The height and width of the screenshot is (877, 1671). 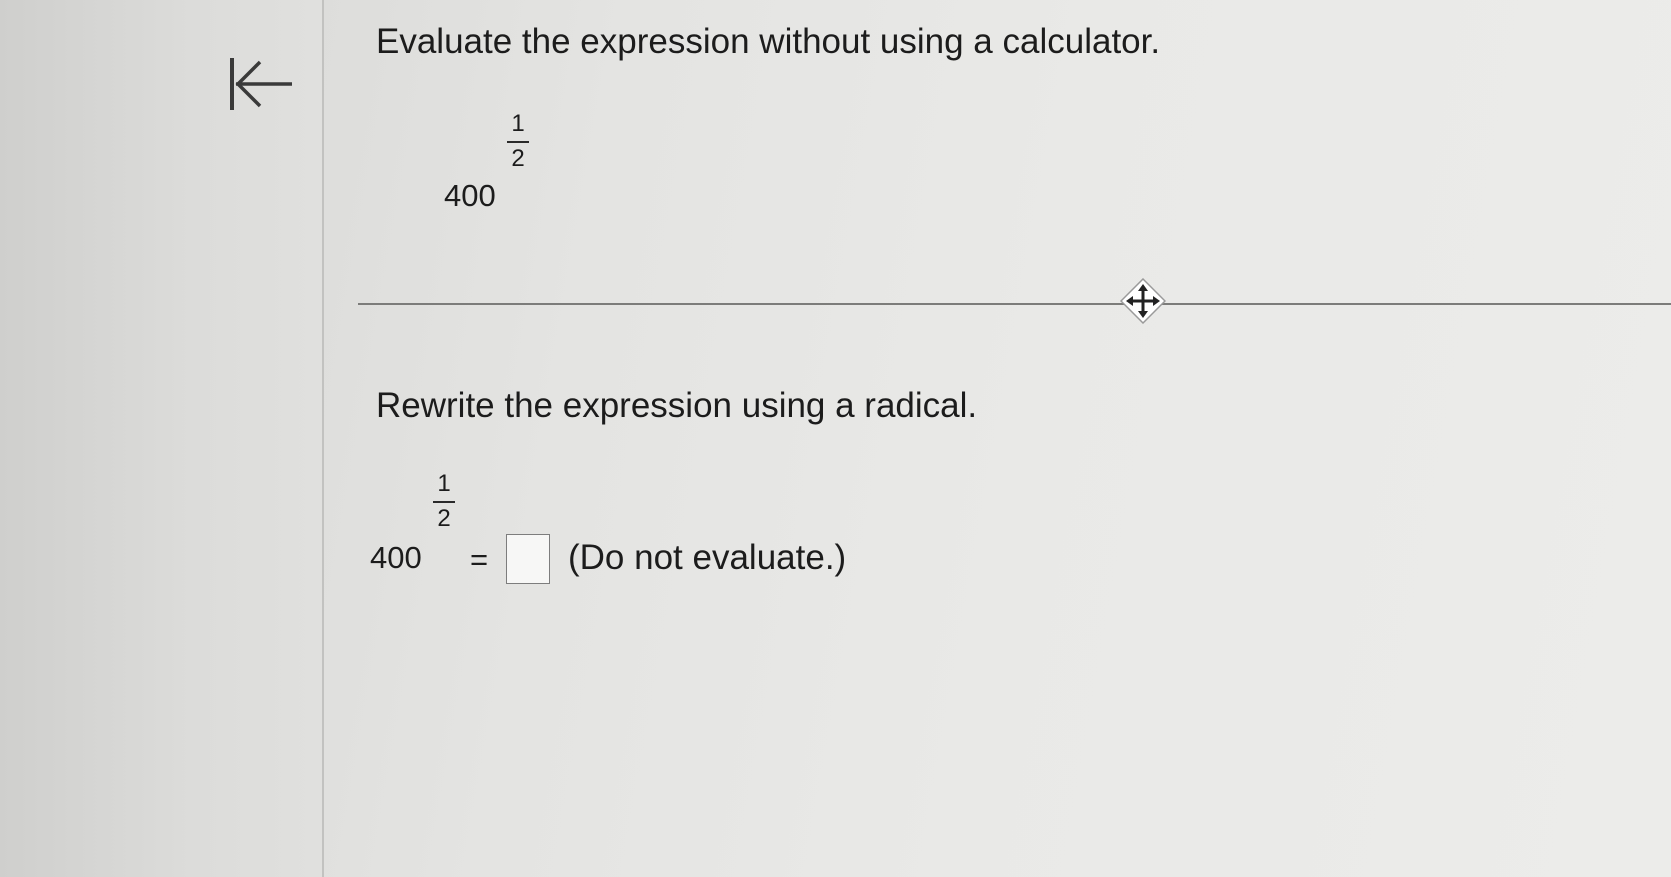 I want to click on part-expression: 400 1 2, so click(x=420, y=525).